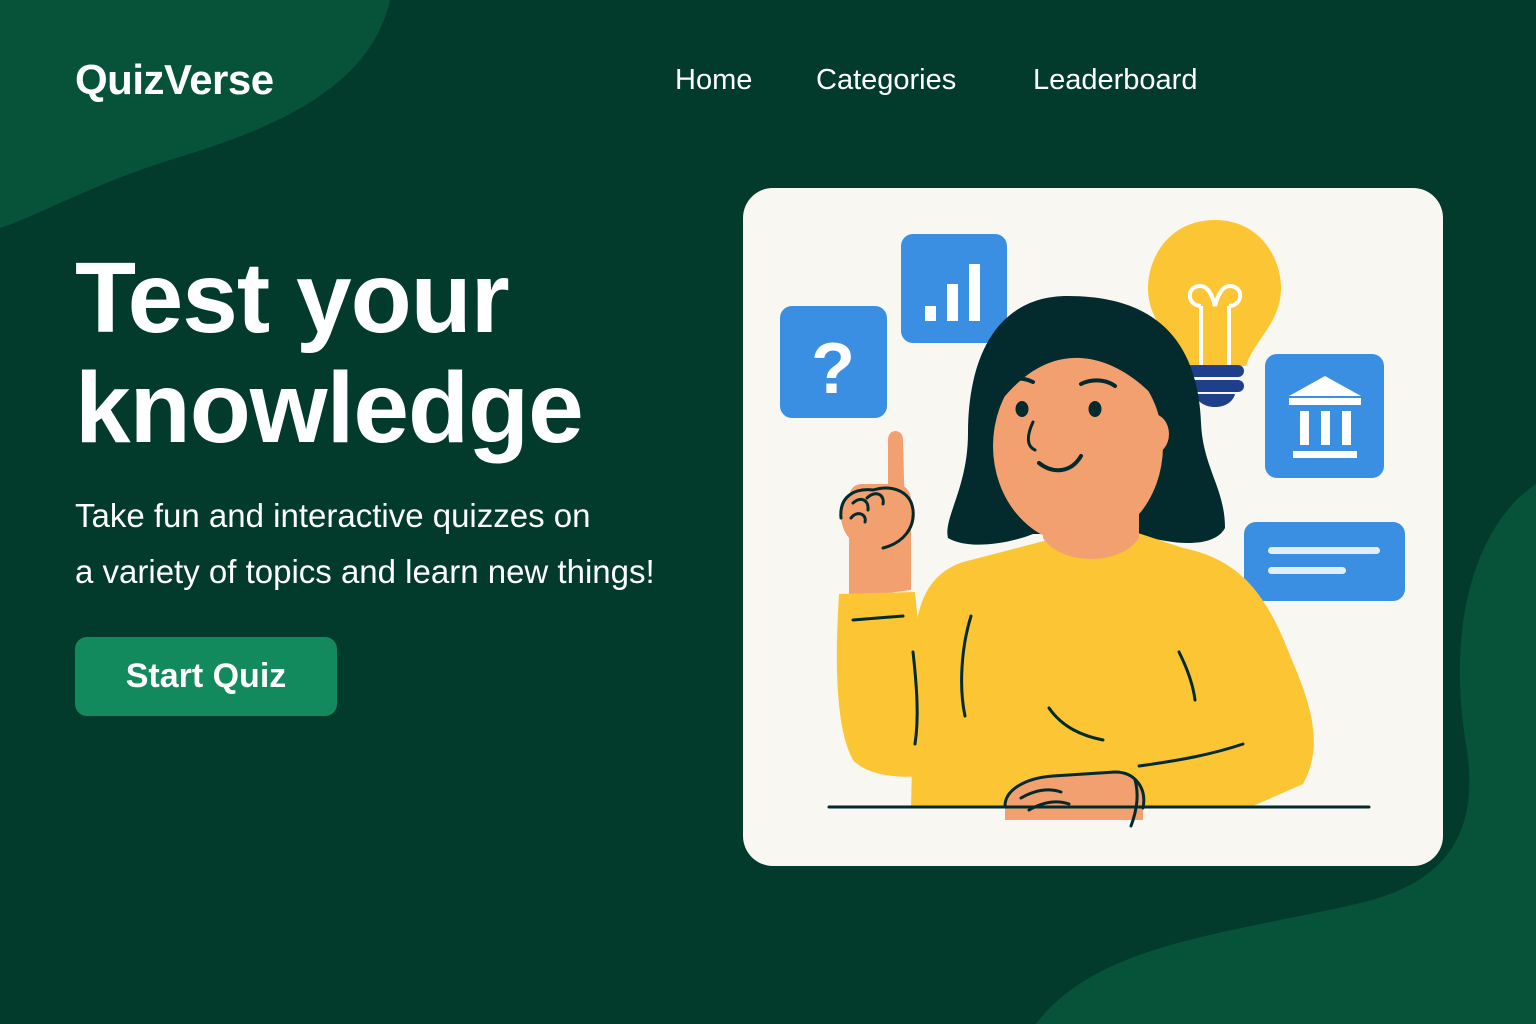 This screenshot has height=1024, width=1536. I want to click on hero-title: Test your knowledge, so click(329, 353).